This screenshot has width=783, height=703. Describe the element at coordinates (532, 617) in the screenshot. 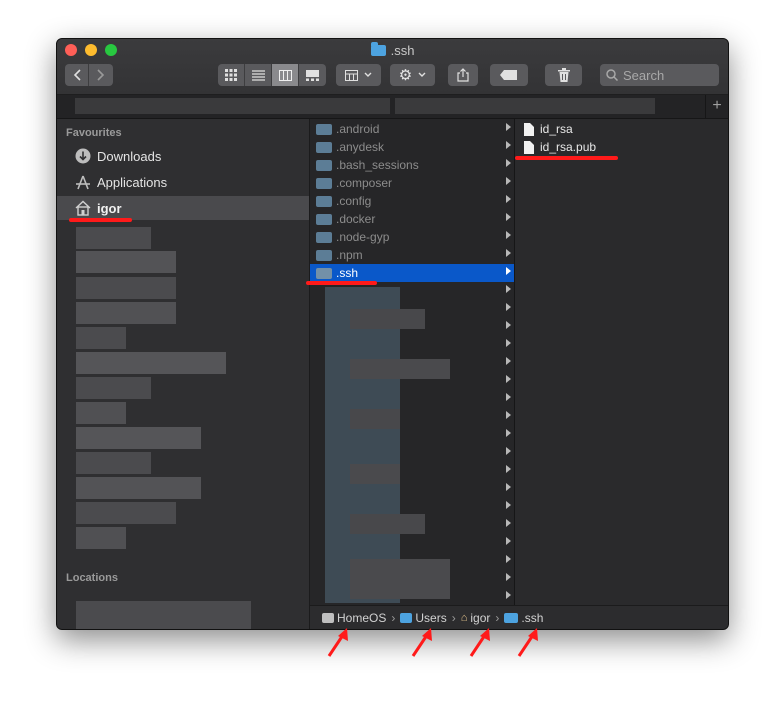

I see `path-crumb-label: .ssh` at that location.